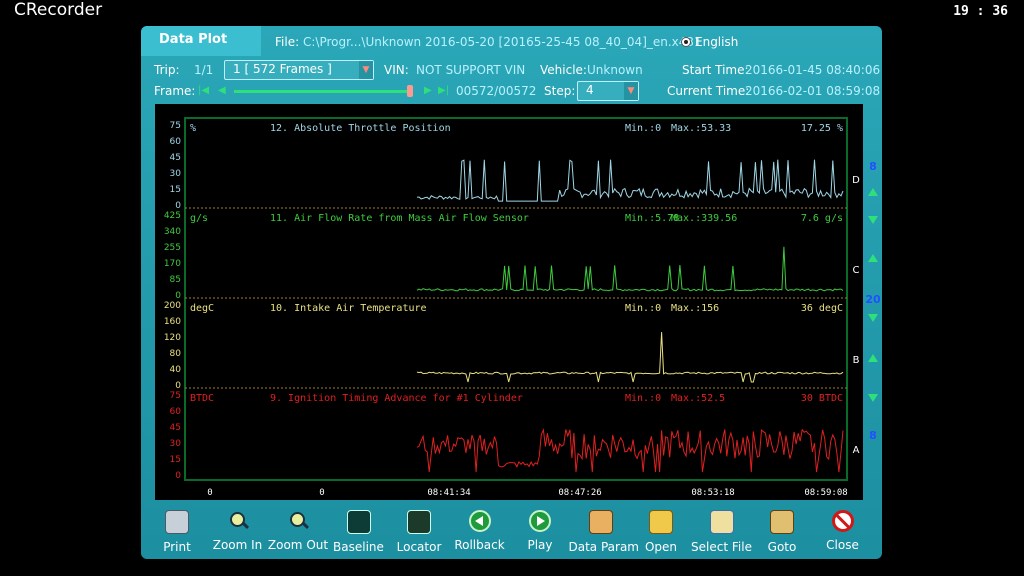  Describe the element at coordinates (175, 190) in the screenshot. I see `y-tick-label: 15` at that location.